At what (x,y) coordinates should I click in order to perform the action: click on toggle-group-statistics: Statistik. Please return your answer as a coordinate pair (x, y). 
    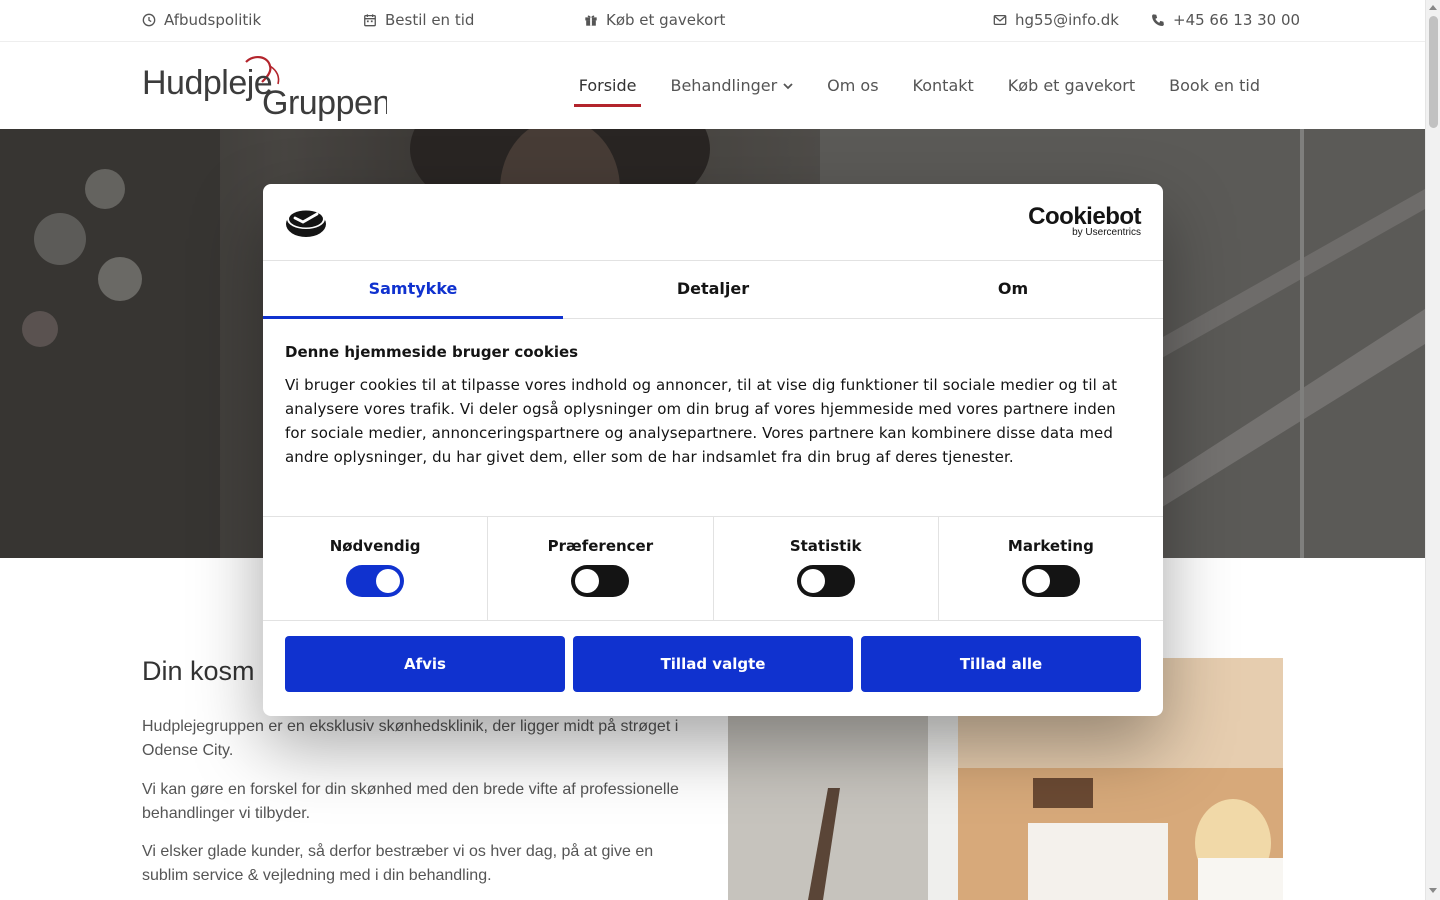
    Looking at the image, I should click on (826, 568).